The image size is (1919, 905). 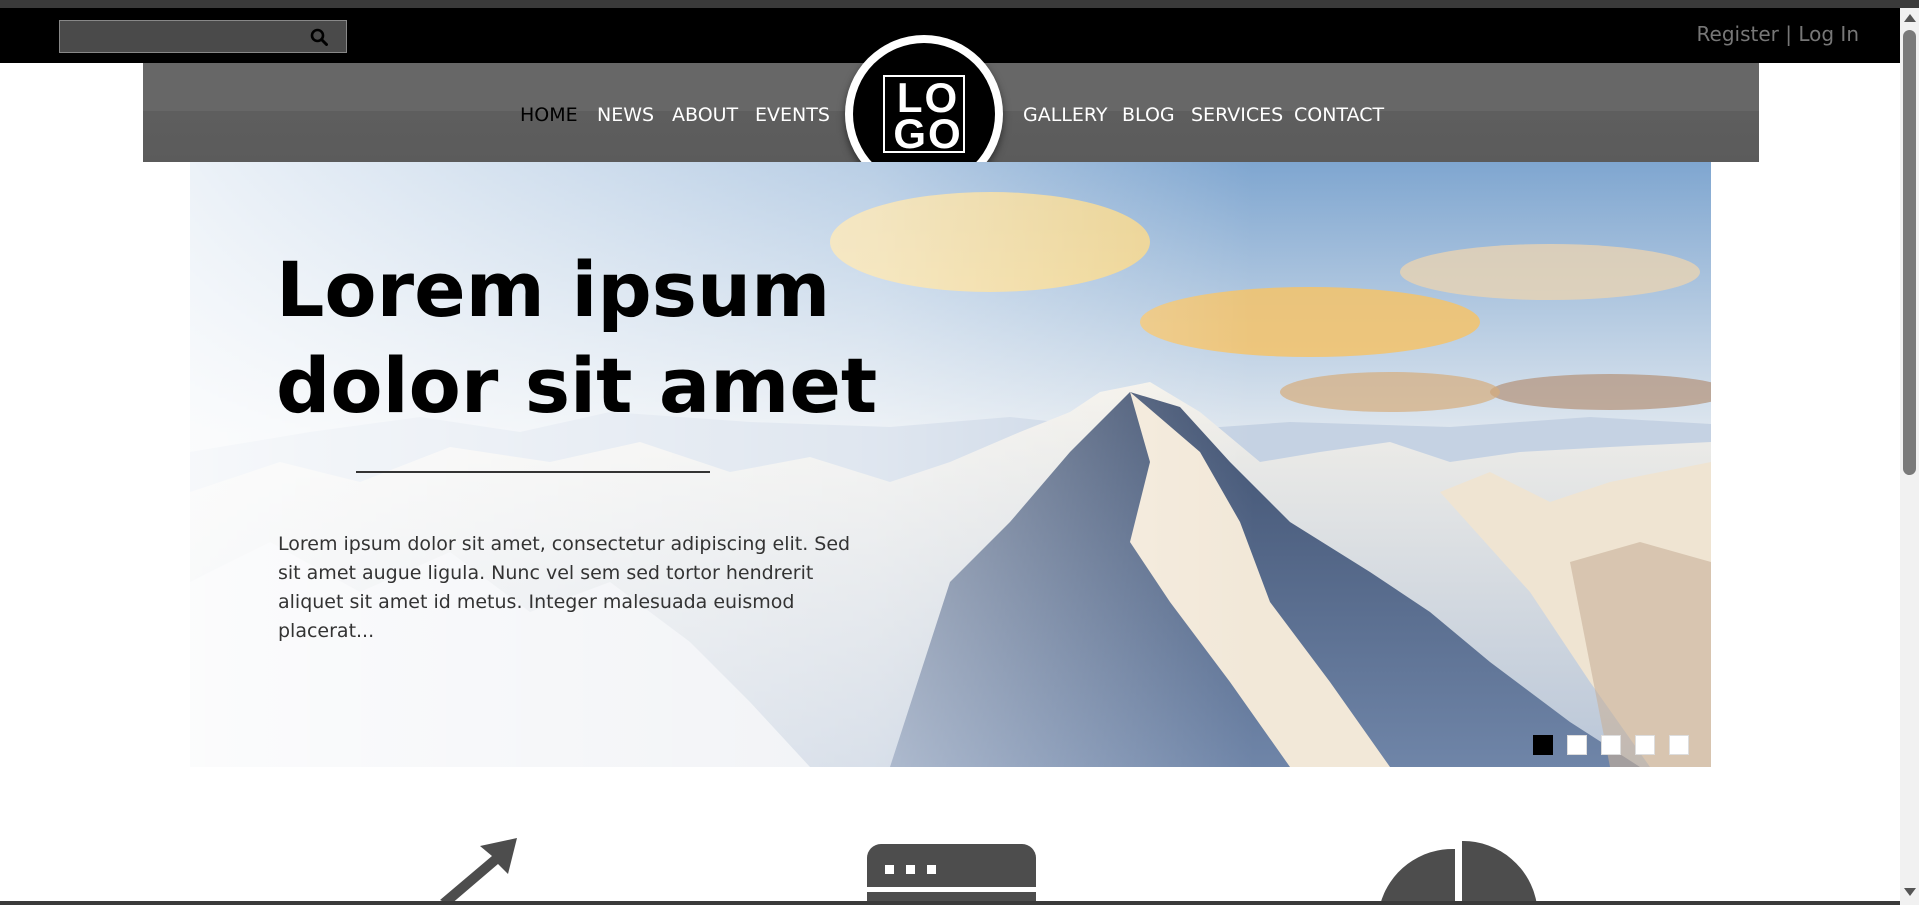 What do you see at coordinates (1738, 34) in the screenshot?
I see `register-link: Register` at bounding box center [1738, 34].